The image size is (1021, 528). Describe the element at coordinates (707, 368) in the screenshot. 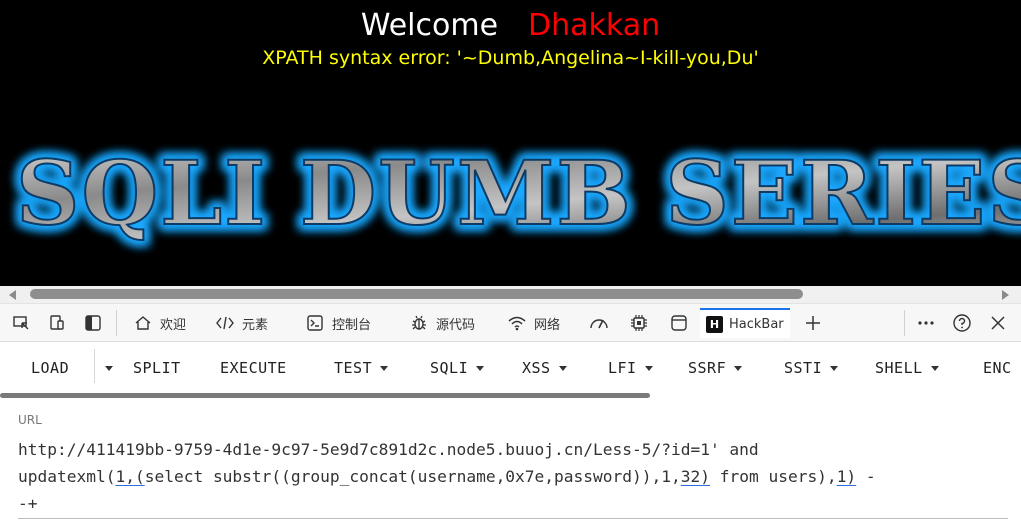

I see `ssrf-menu-label: SSRF` at that location.